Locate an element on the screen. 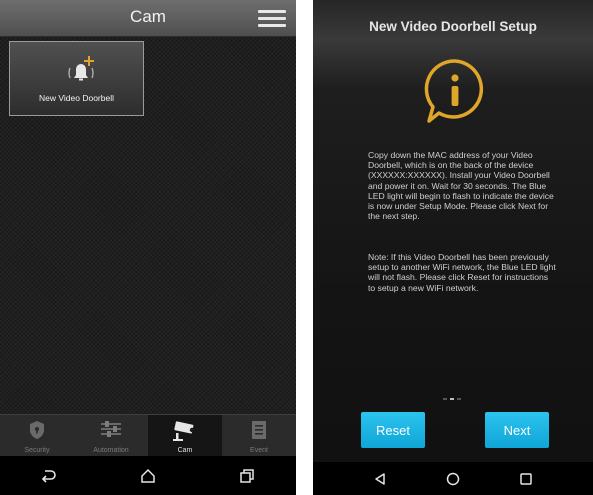 This screenshot has width=593, height=495. menu-icon is located at coordinates (272, 18).